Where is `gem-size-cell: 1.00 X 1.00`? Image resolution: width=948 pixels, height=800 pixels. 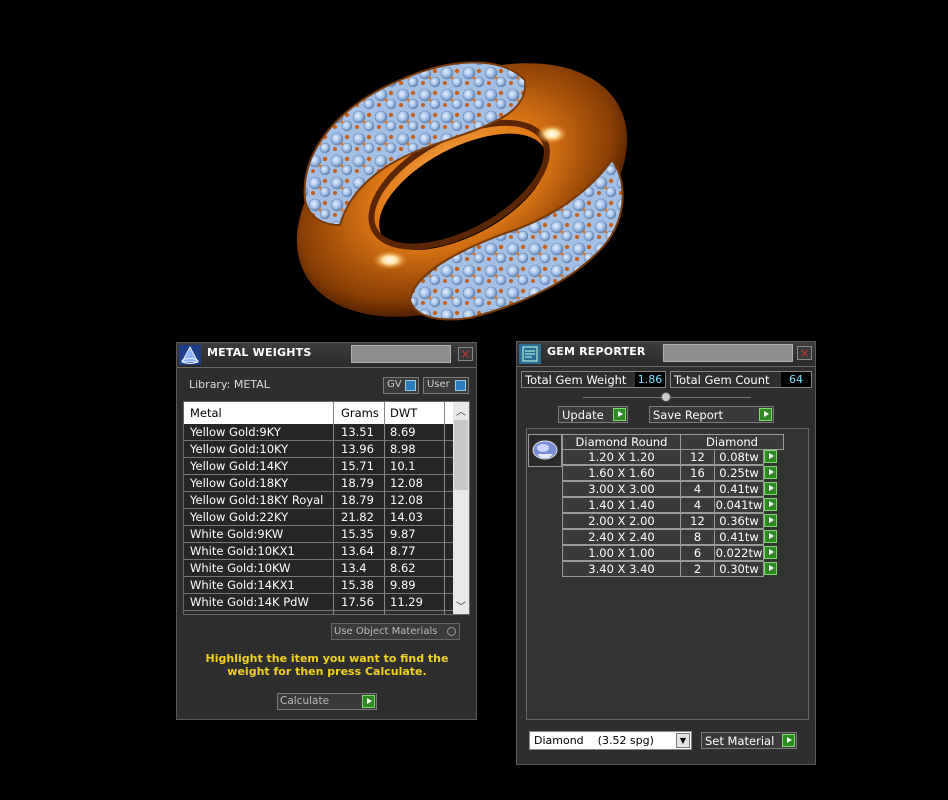
gem-size-cell: 1.00 X 1.00 is located at coordinates (621, 553).